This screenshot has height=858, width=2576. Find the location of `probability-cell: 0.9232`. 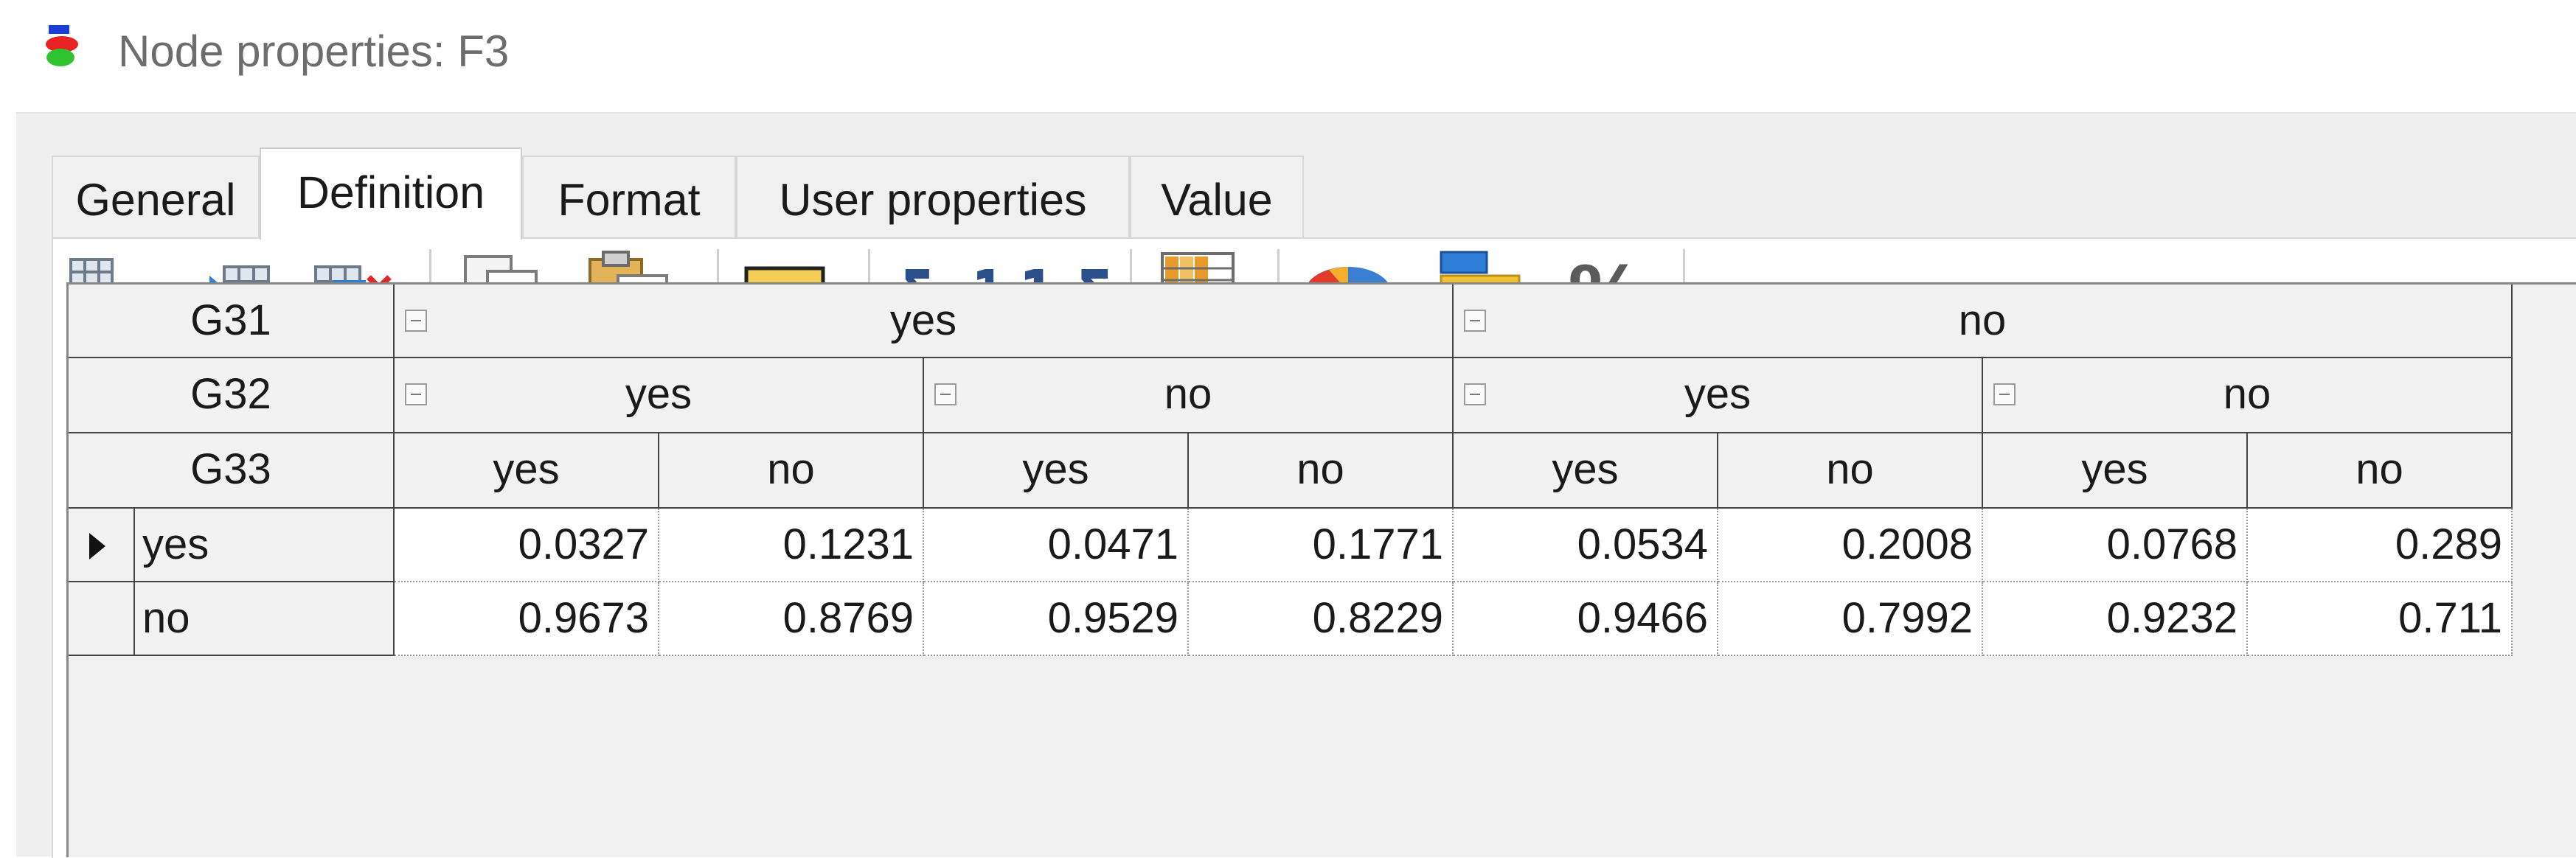

probability-cell: 0.9232 is located at coordinates (2115, 619).